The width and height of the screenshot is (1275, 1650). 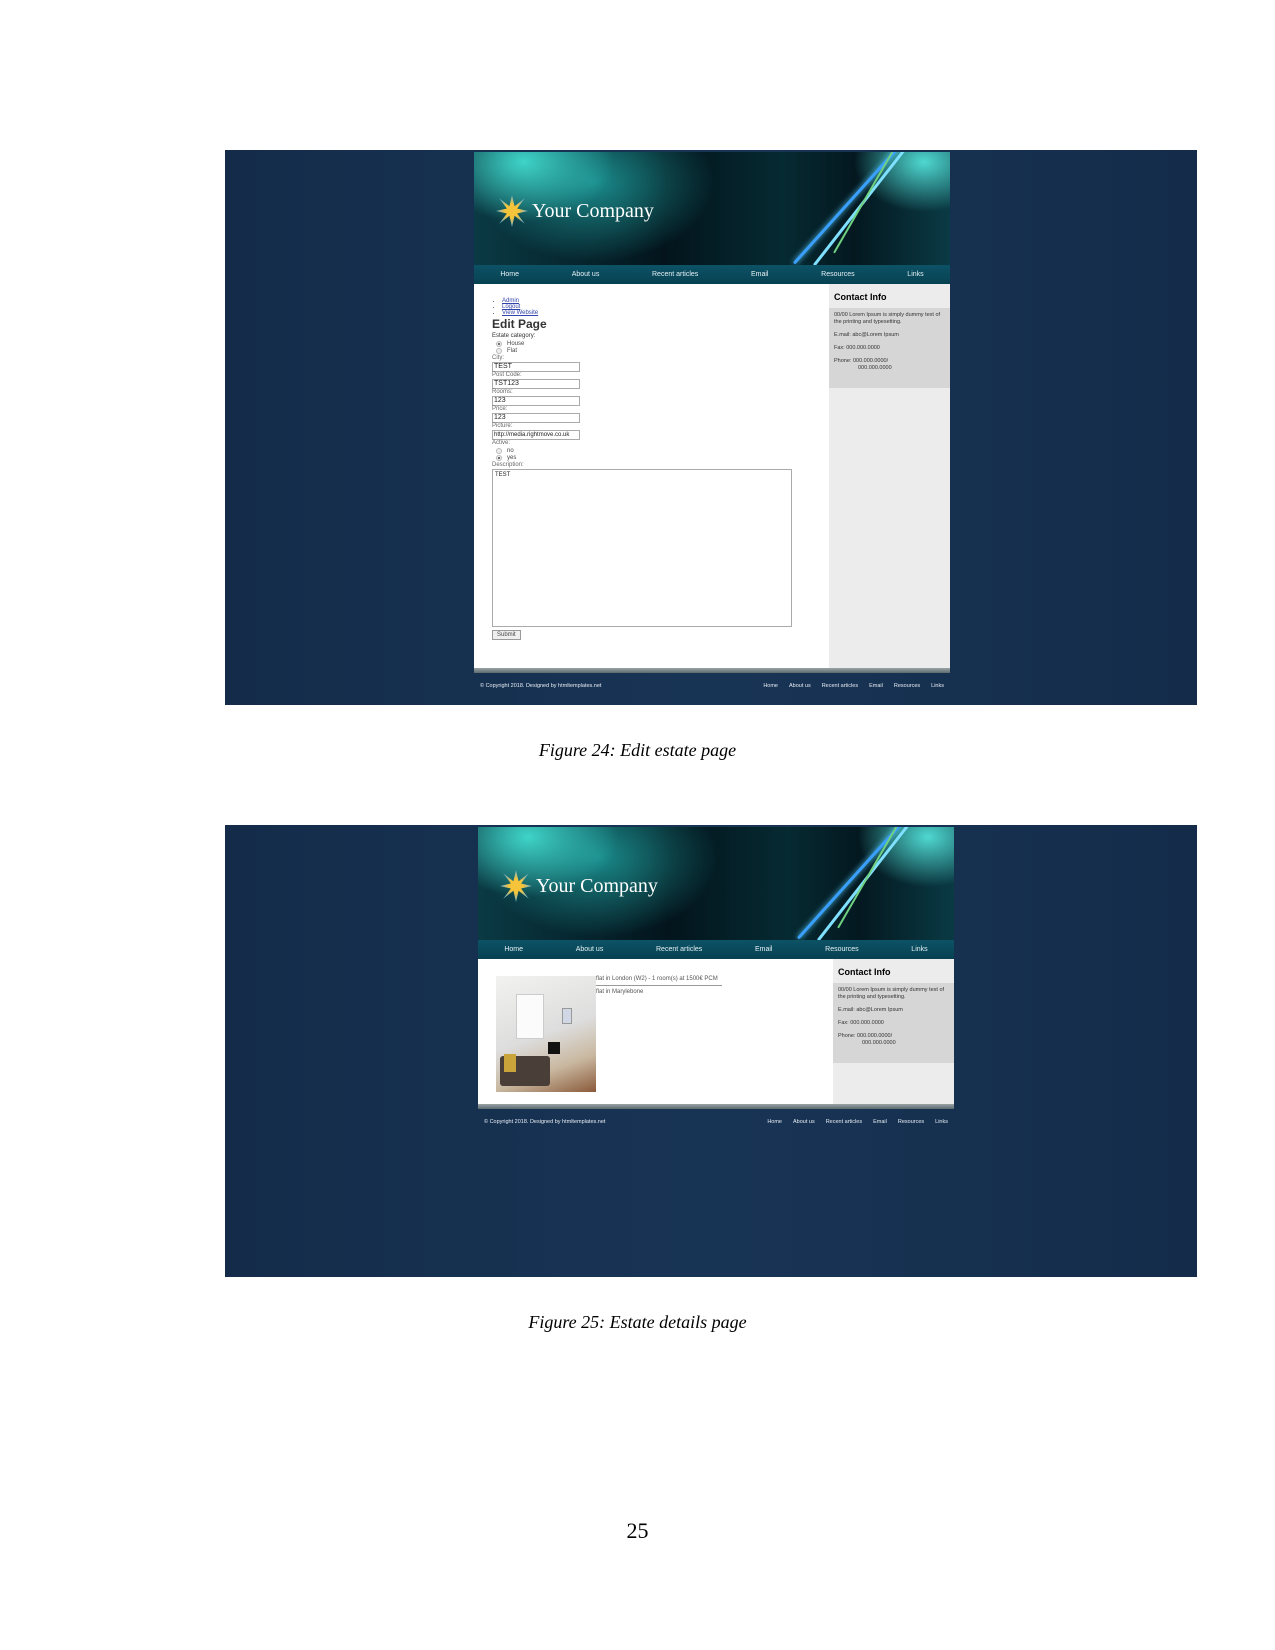 What do you see at coordinates (536, 384) in the screenshot?
I see `postcode-input: TST123` at bounding box center [536, 384].